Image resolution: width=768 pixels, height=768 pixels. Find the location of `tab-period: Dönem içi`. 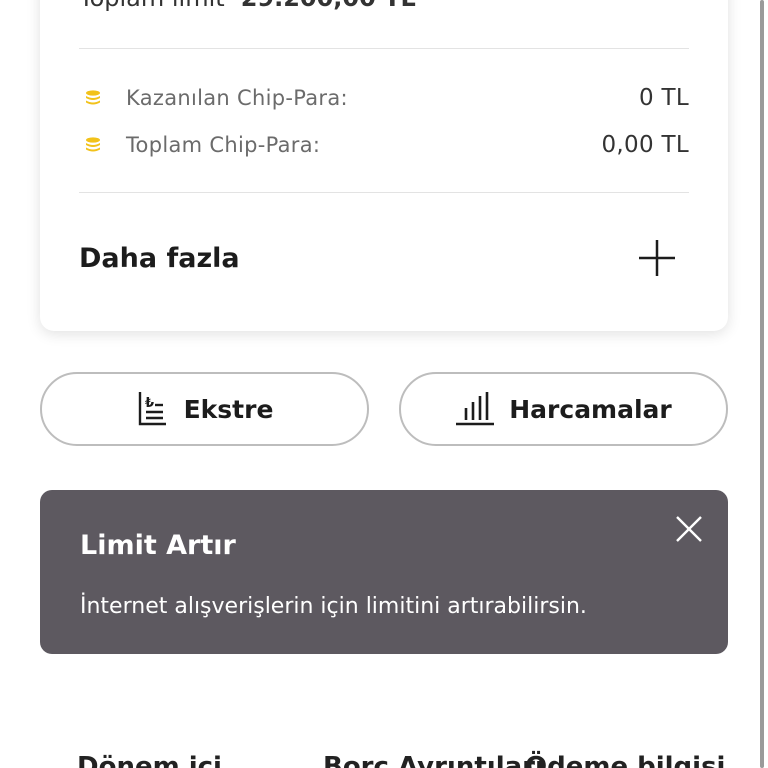

tab-period: Dönem içi is located at coordinates (149, 760).